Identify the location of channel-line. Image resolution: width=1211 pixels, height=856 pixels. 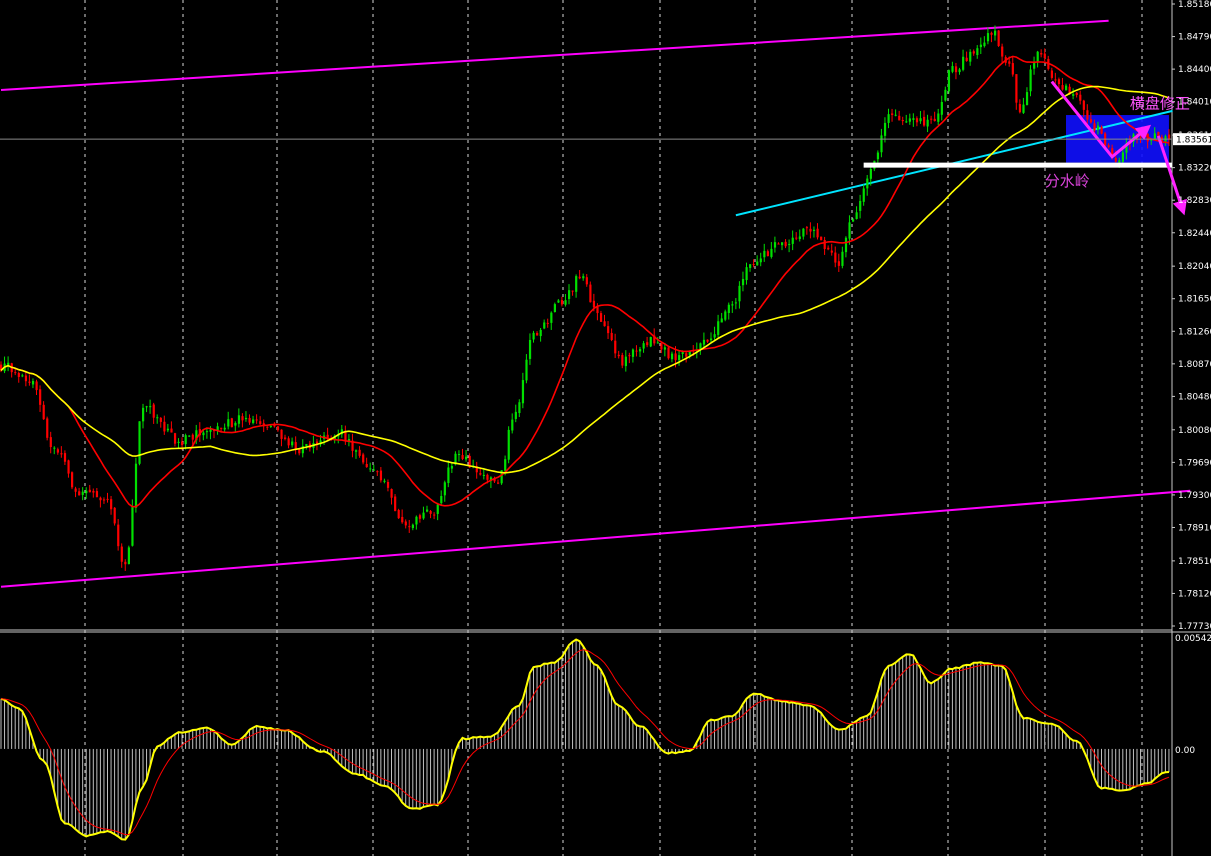
(554, 55).